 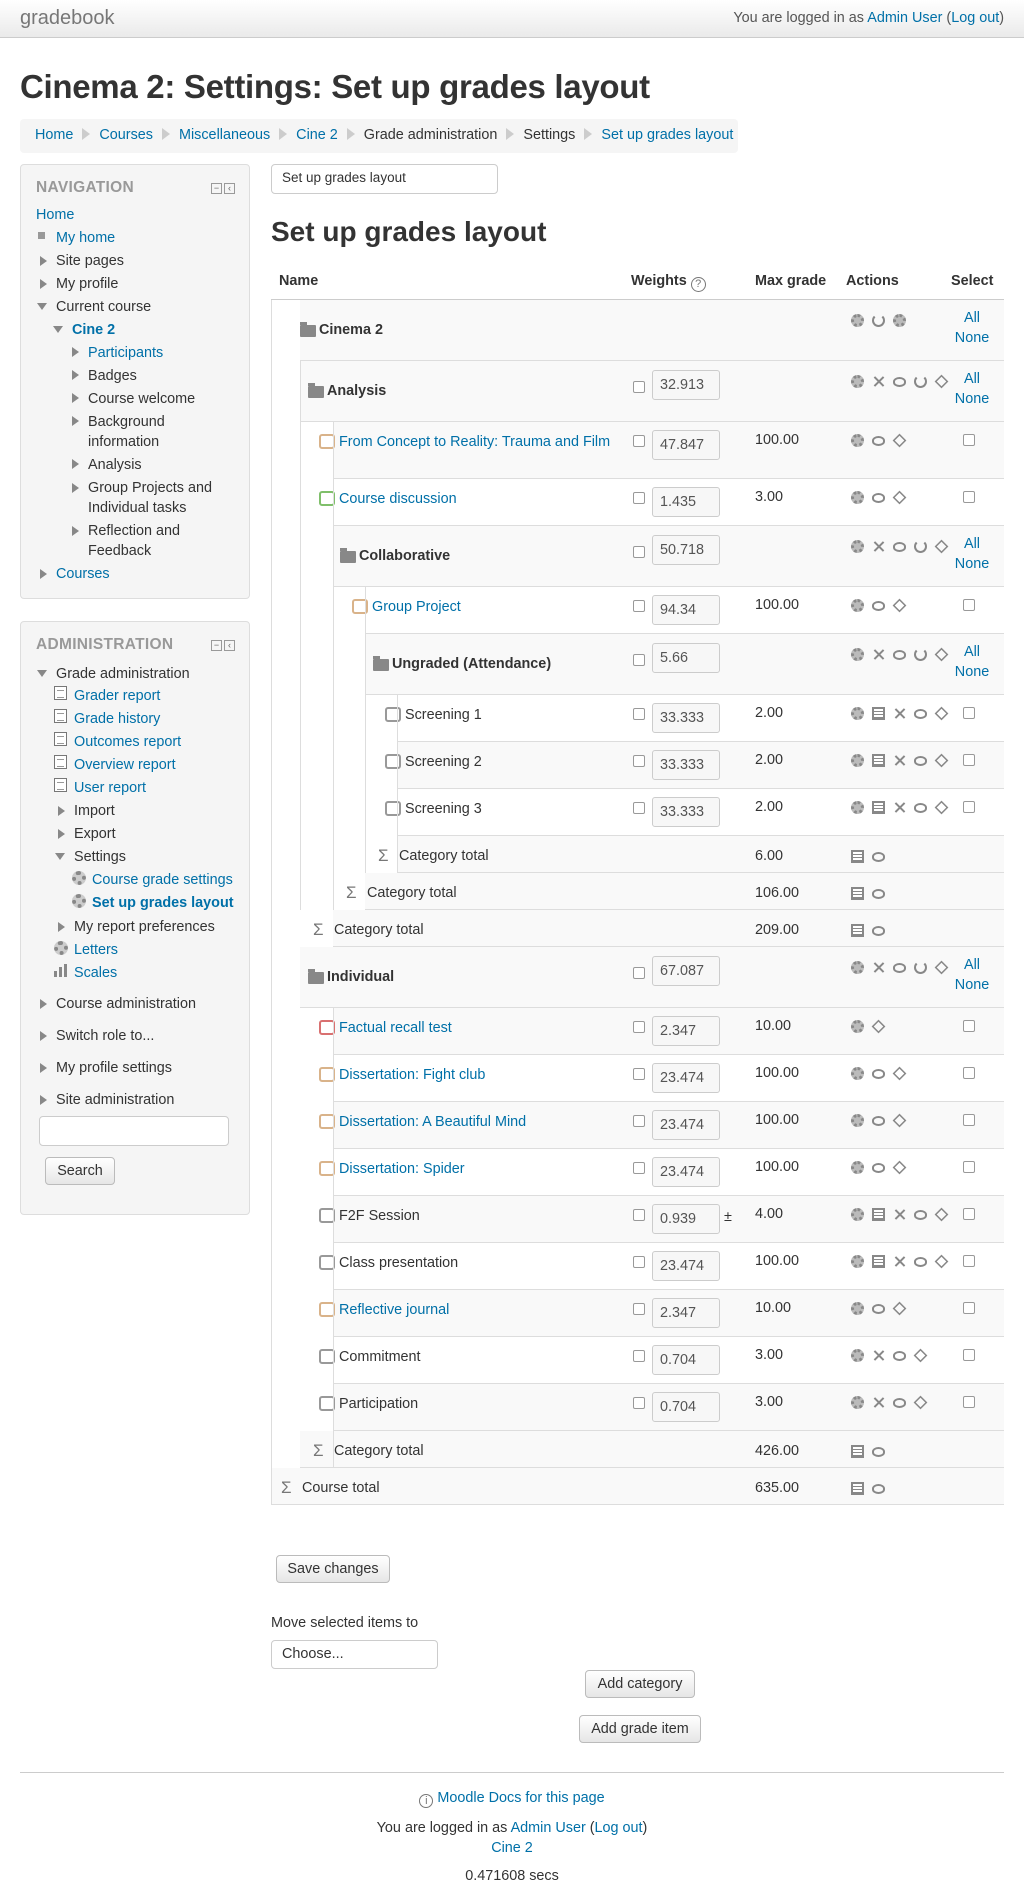 What do you see at coordinates (126, 1004) in the screenshot?
I see `admin-course-administration: Course administration` at bounding box center [126, 1004].